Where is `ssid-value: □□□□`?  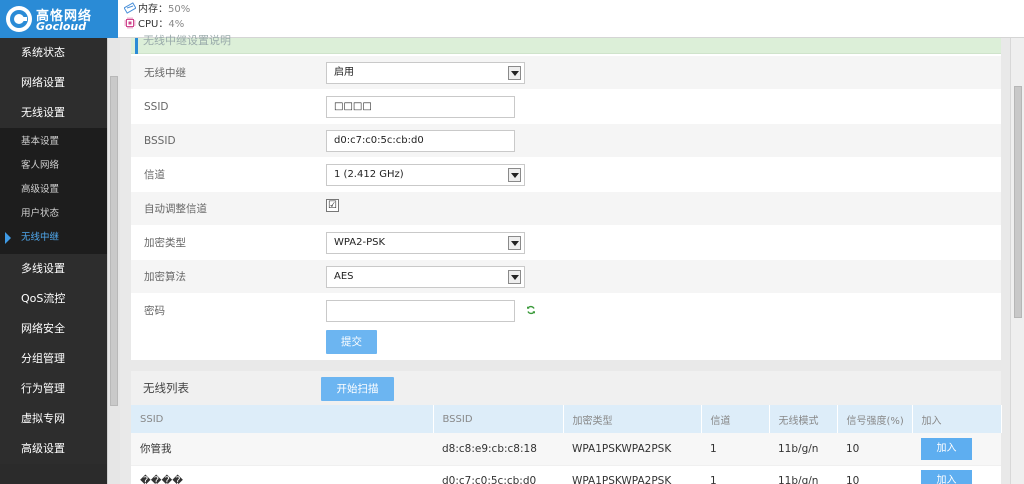 ssid-value: □□□□ is located at coordinates (353, 106).